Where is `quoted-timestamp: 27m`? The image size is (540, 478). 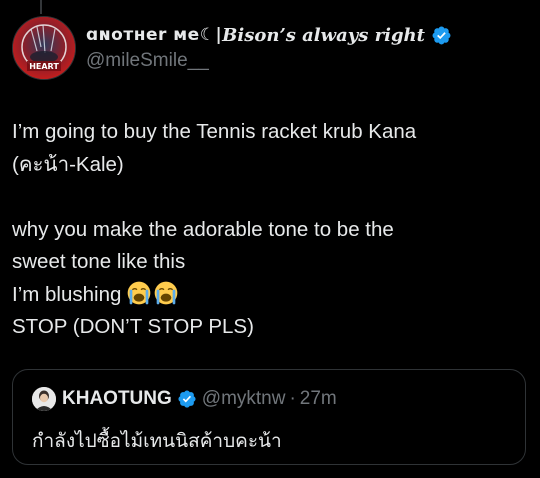
quoted-timestamp: 27m is located at coordinates (318, 399).